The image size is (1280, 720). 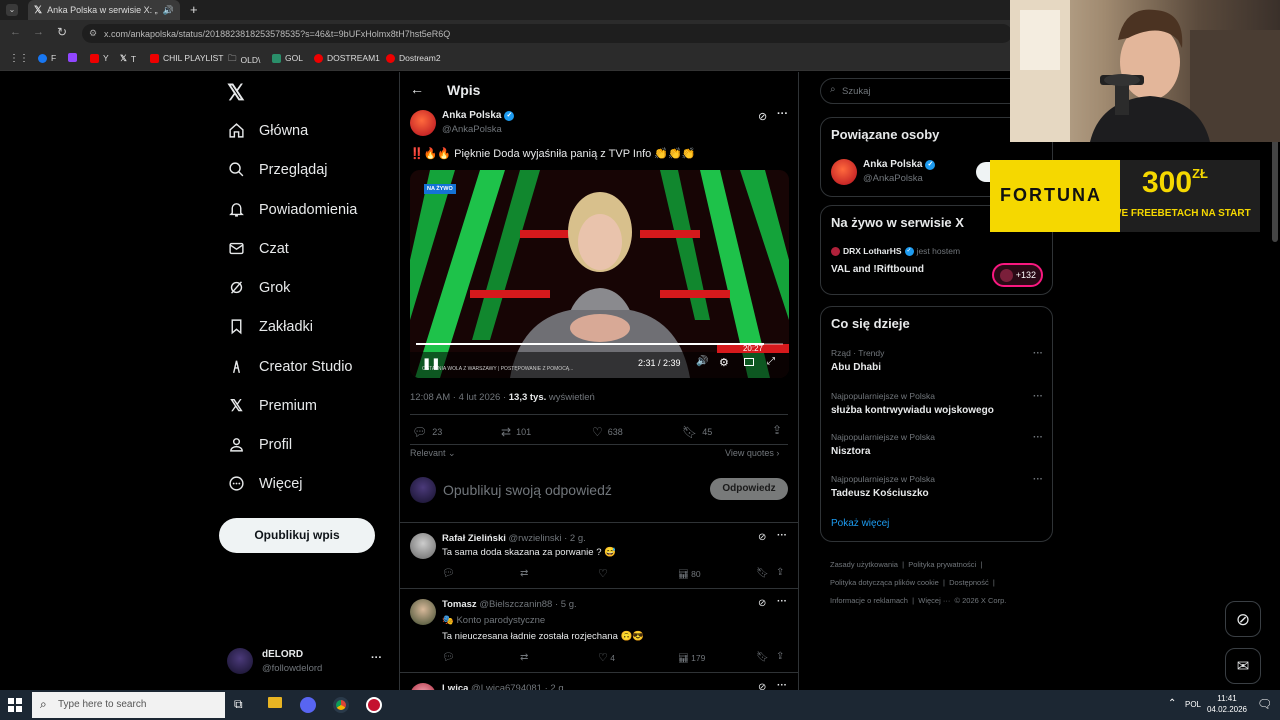 I want to click on sort-dropdown: Relevant ⌄, so click(x=433, y=453).